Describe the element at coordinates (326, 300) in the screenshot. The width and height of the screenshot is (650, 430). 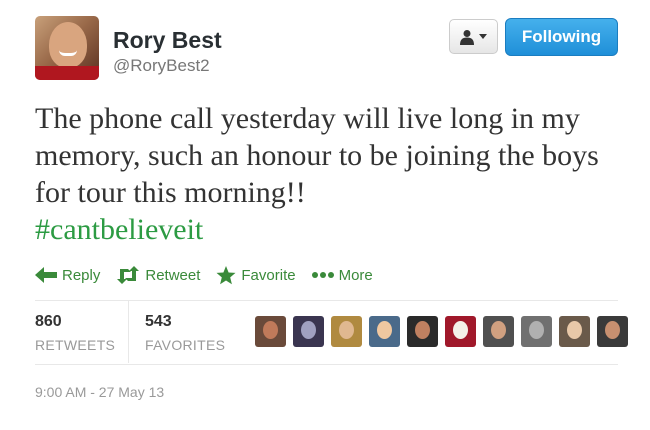
I see `divider-top` at that location.